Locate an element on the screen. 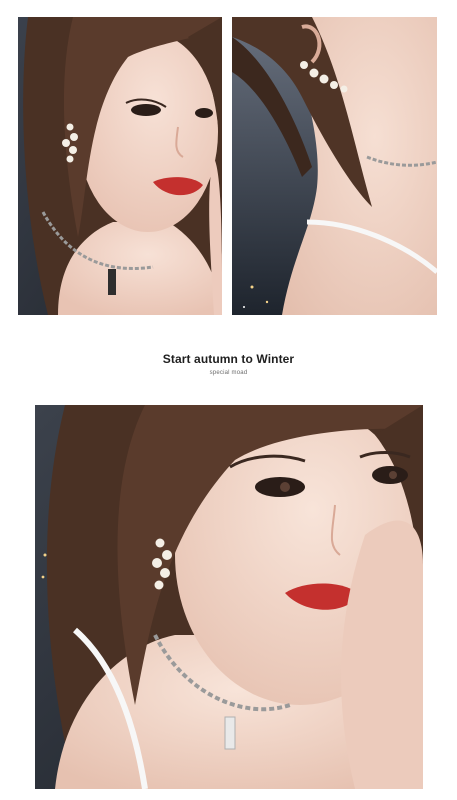  caption-title: Start autumn to Winter is located at coordinates (228, 359).